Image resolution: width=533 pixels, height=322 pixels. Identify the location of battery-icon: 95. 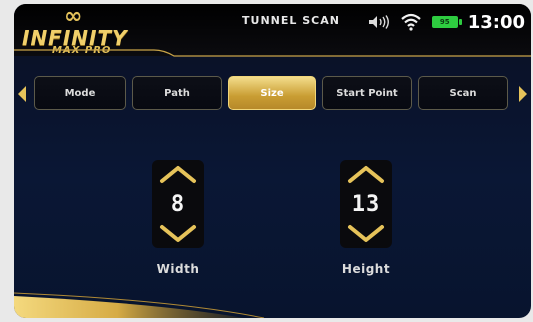
(446, 22).